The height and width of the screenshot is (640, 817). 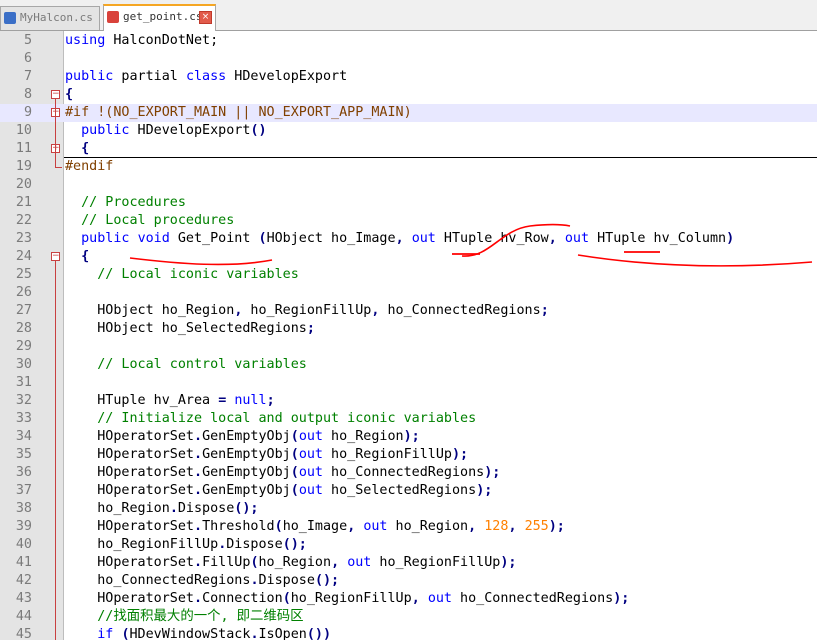 I want to click on tab-get-point: get_point.cs ×, so click(x=159, y=17).